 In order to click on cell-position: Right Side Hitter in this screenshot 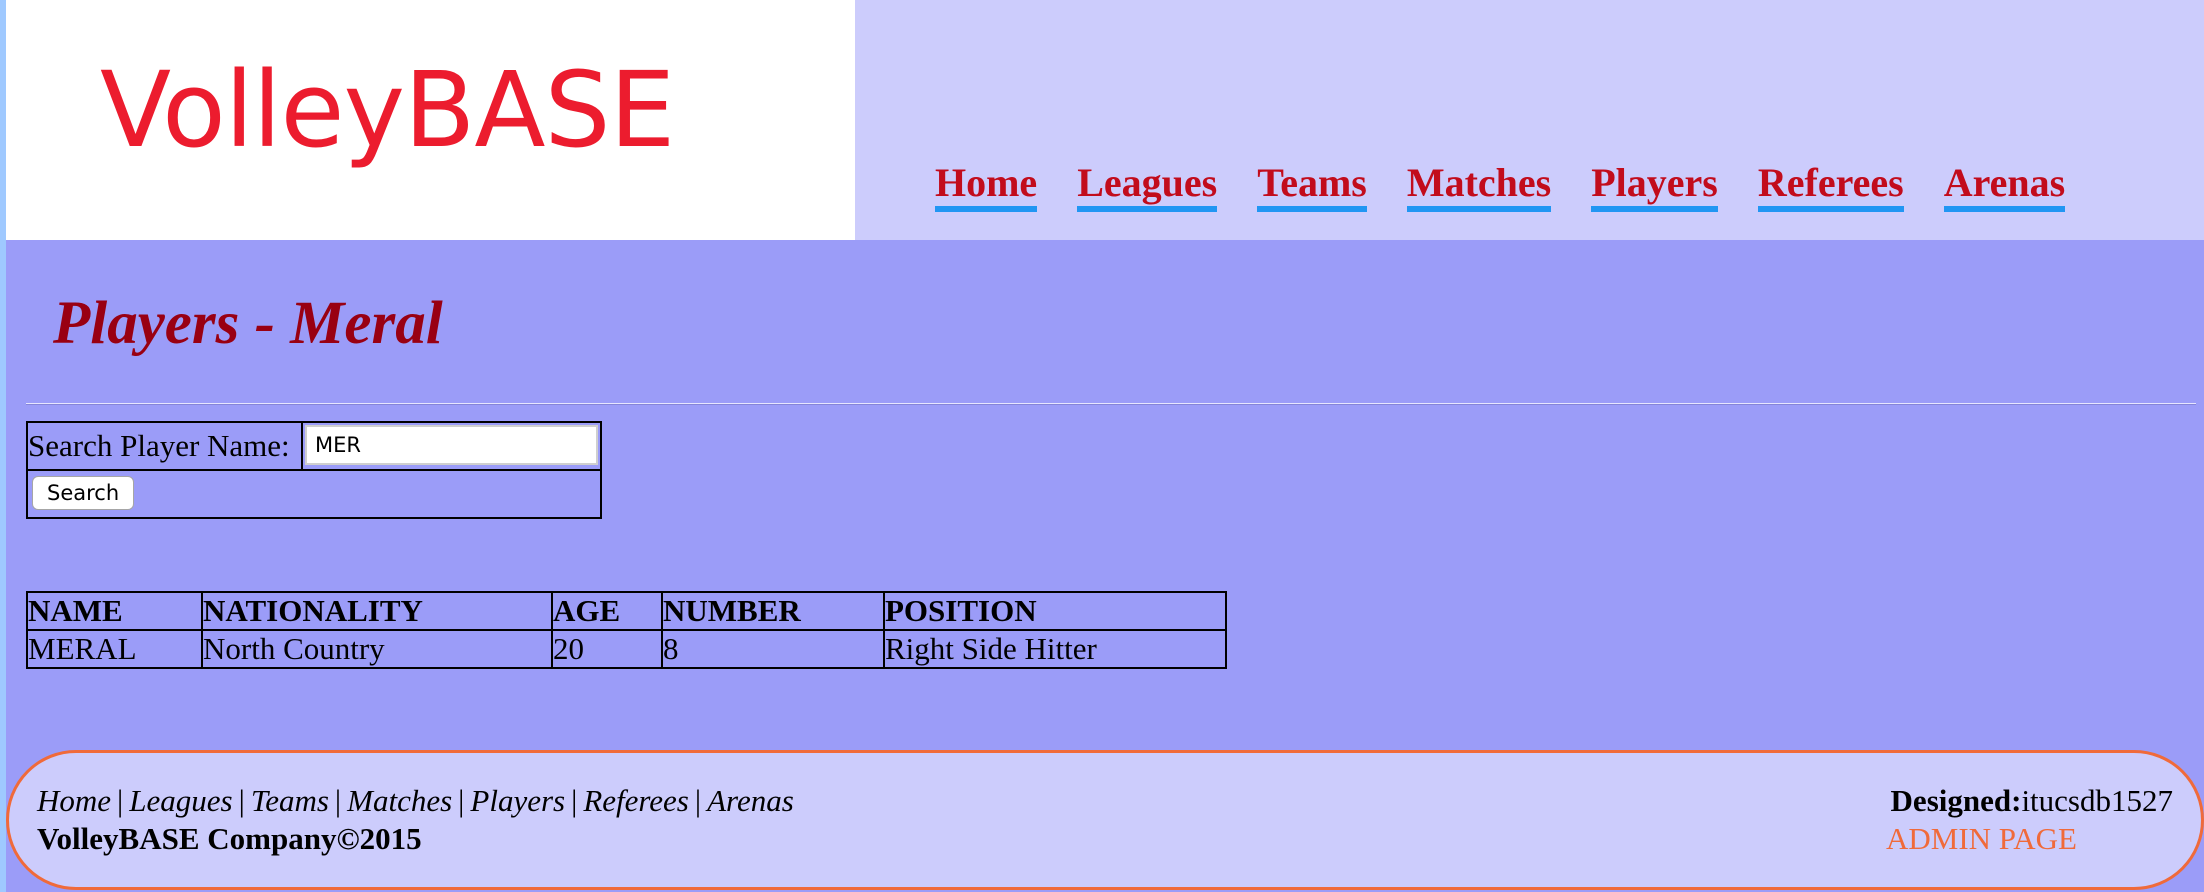, I will do `click(1055, 649)`.